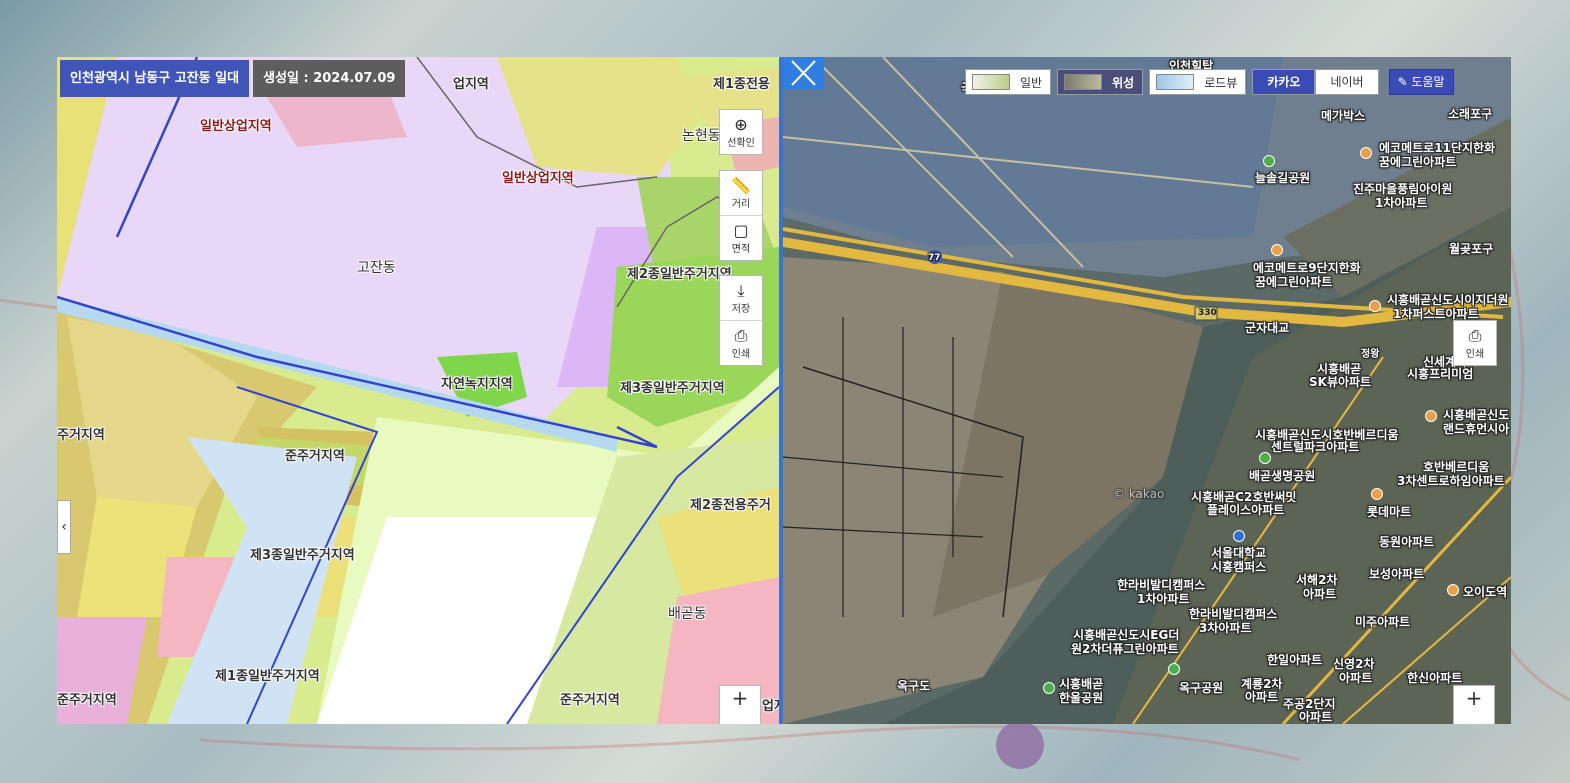  I want to click on place-label: 미주아파트, so click(1383, 622).